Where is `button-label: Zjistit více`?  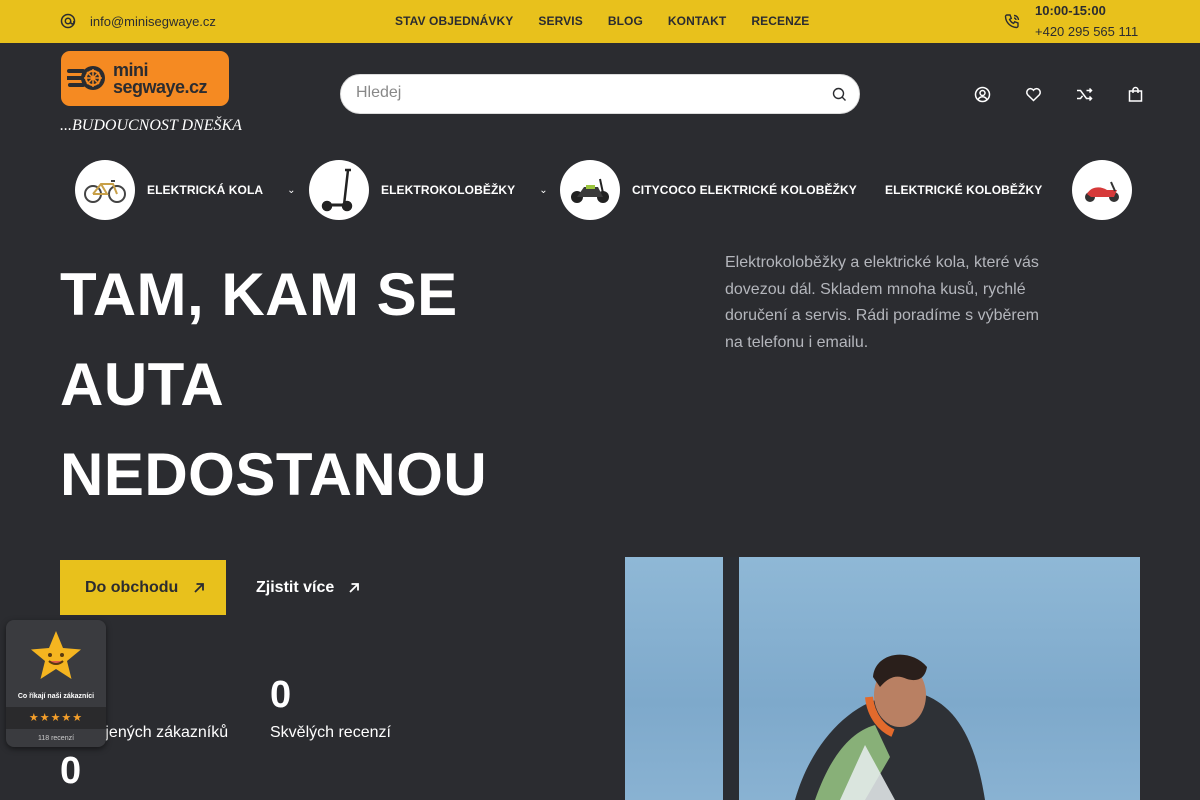 button-label: Zjistit více is located at coordinates (295, 587).